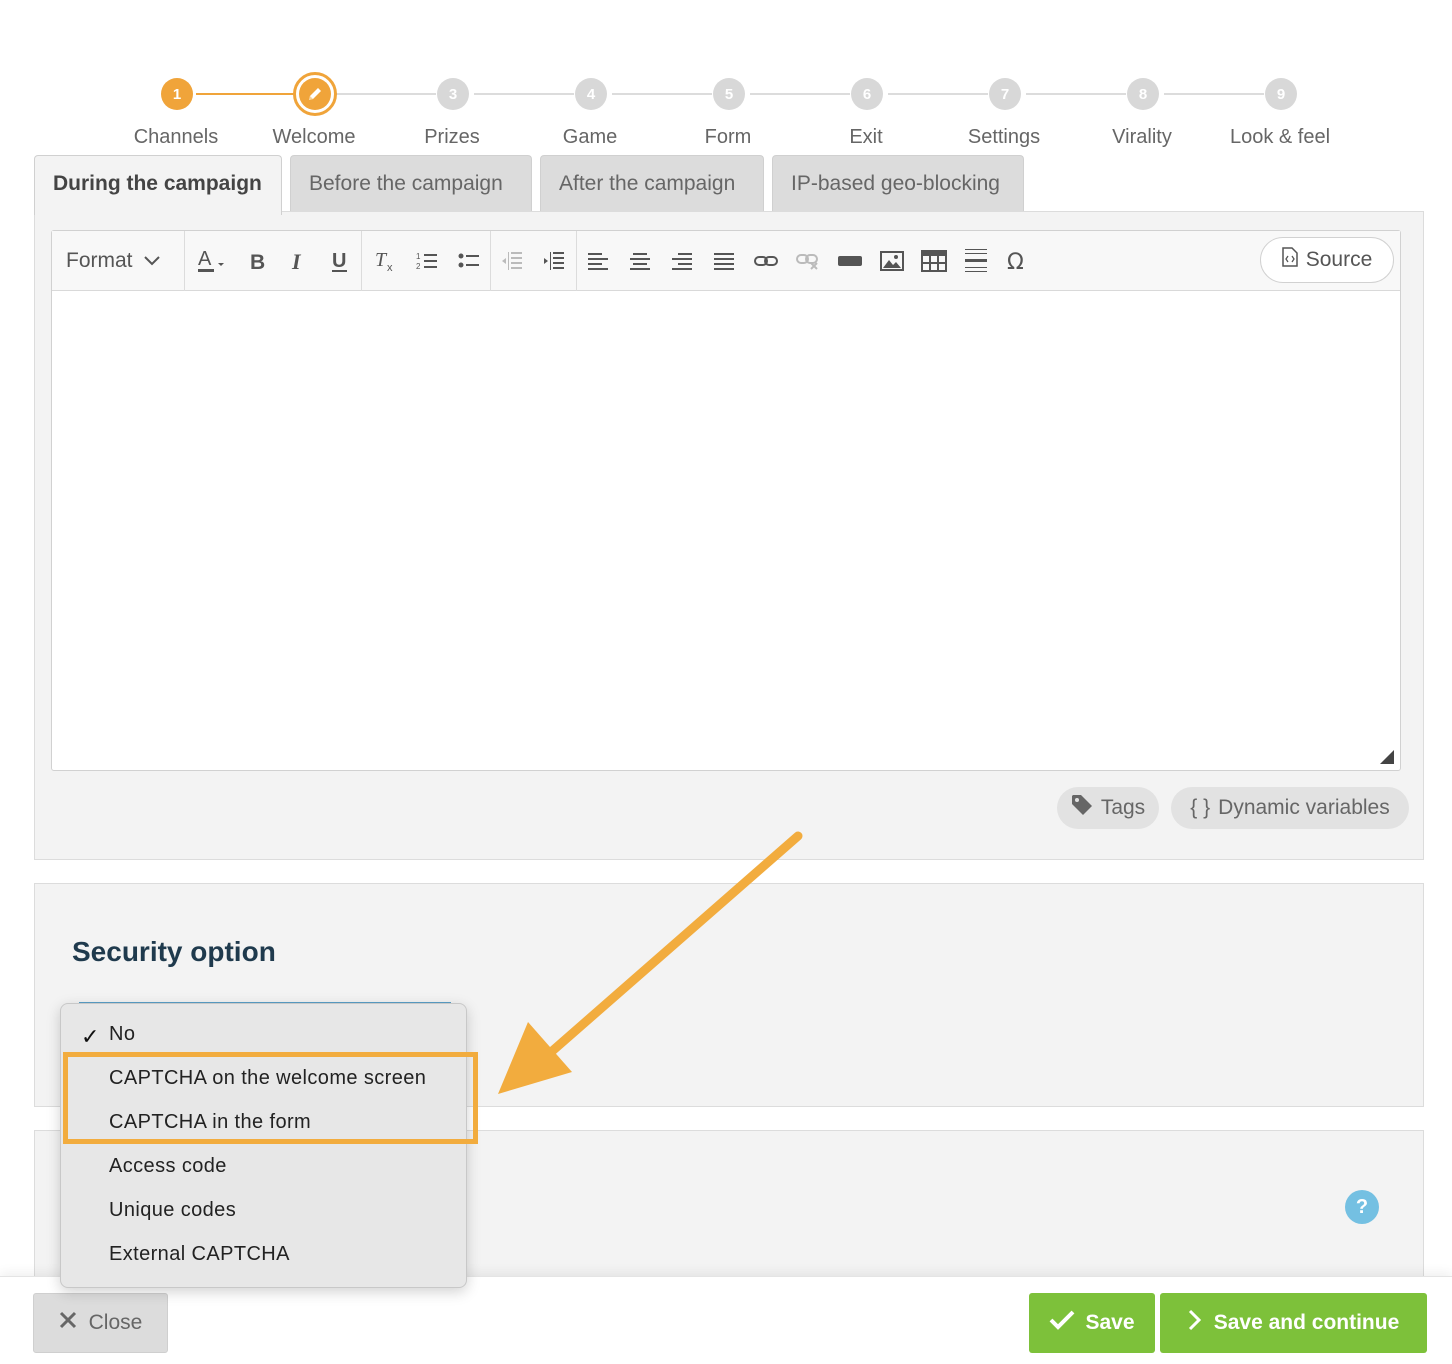 The height and width of the screenshot is (1364, 1452). I want to click on section-title: Security option, so click(174, 951).